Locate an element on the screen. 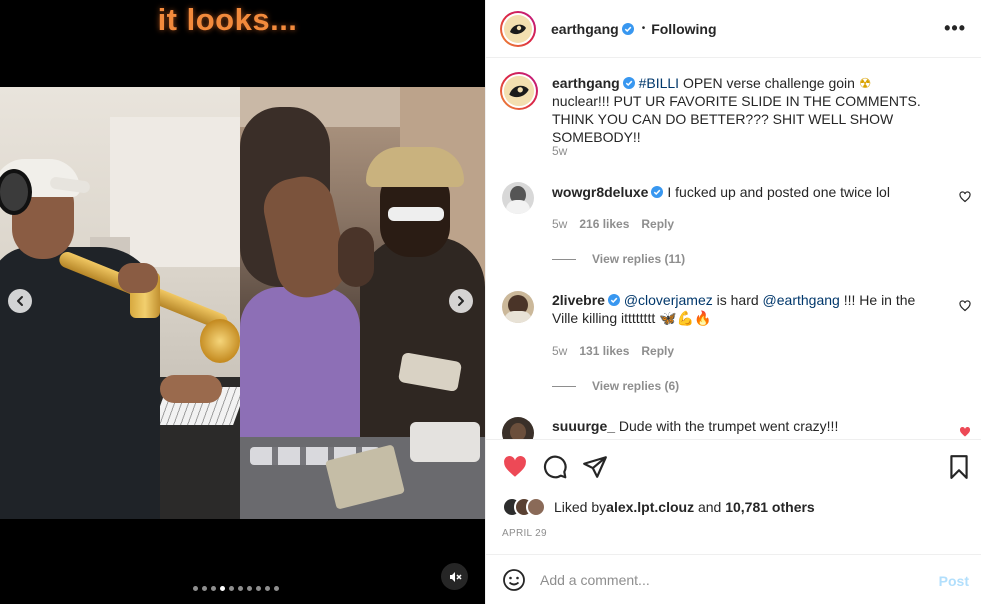  audio-toggle-button is located at coordinates (454, 576).